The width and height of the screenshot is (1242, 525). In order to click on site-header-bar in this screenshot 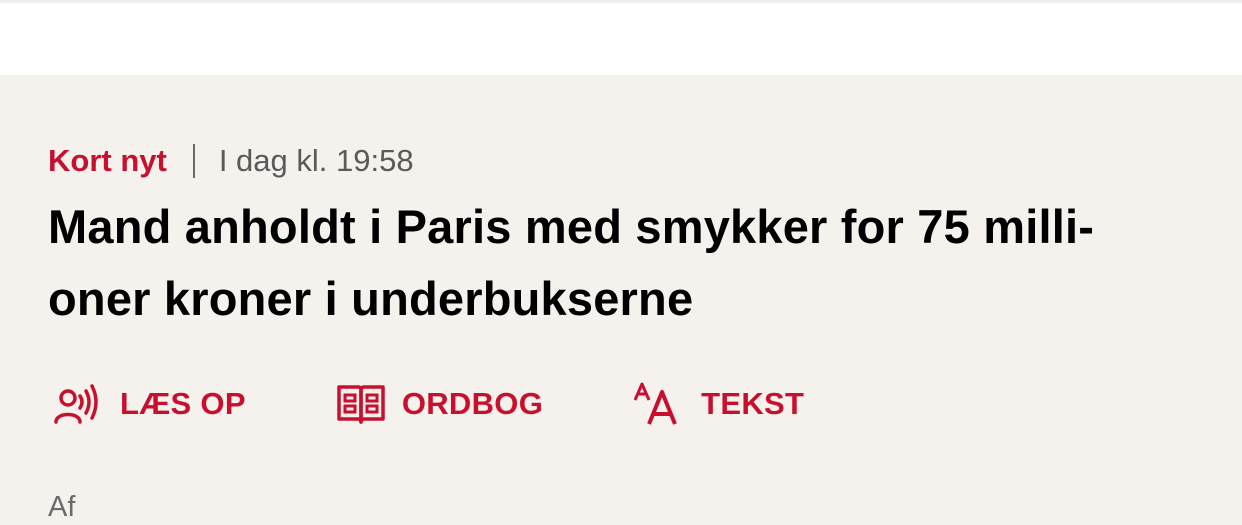, I will do `click(621, 37)`.